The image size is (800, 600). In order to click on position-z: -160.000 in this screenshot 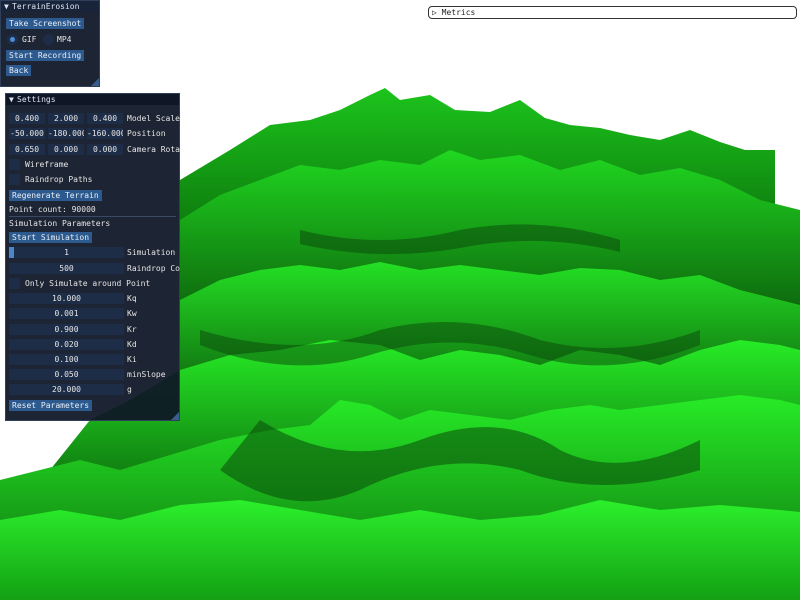, I will do `click(105, 133)`.